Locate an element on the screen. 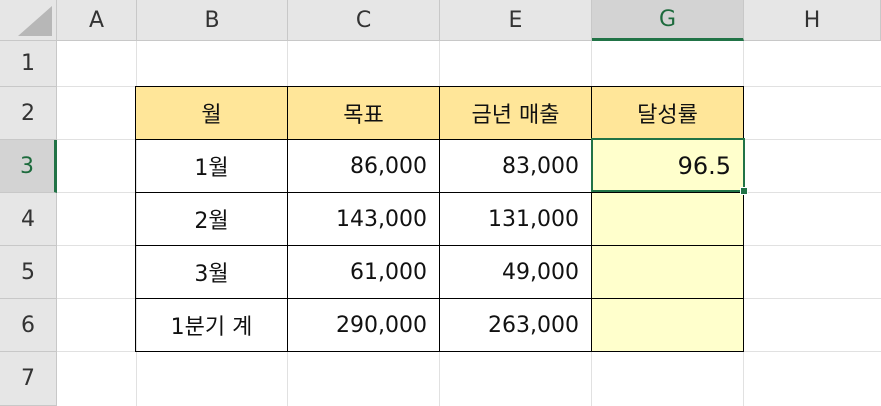  header-cell-rate: 달성률 is located at coordinates (668, 113).